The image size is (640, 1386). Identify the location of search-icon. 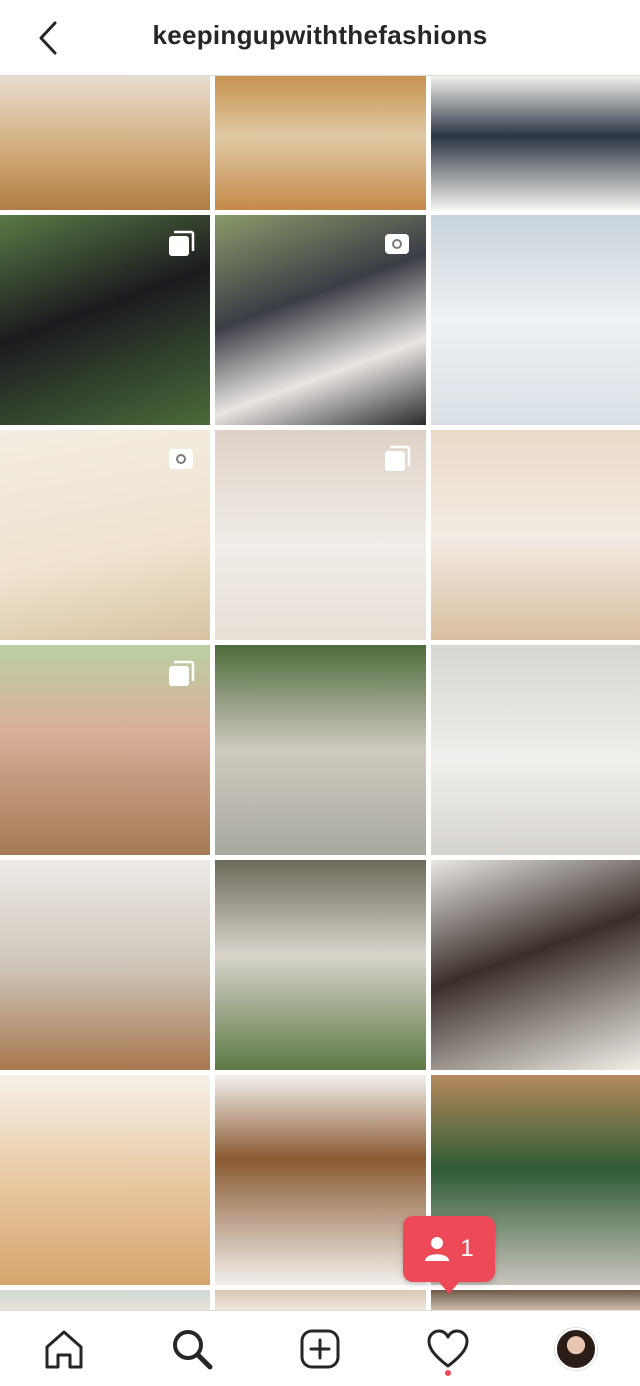
(193, 1350).